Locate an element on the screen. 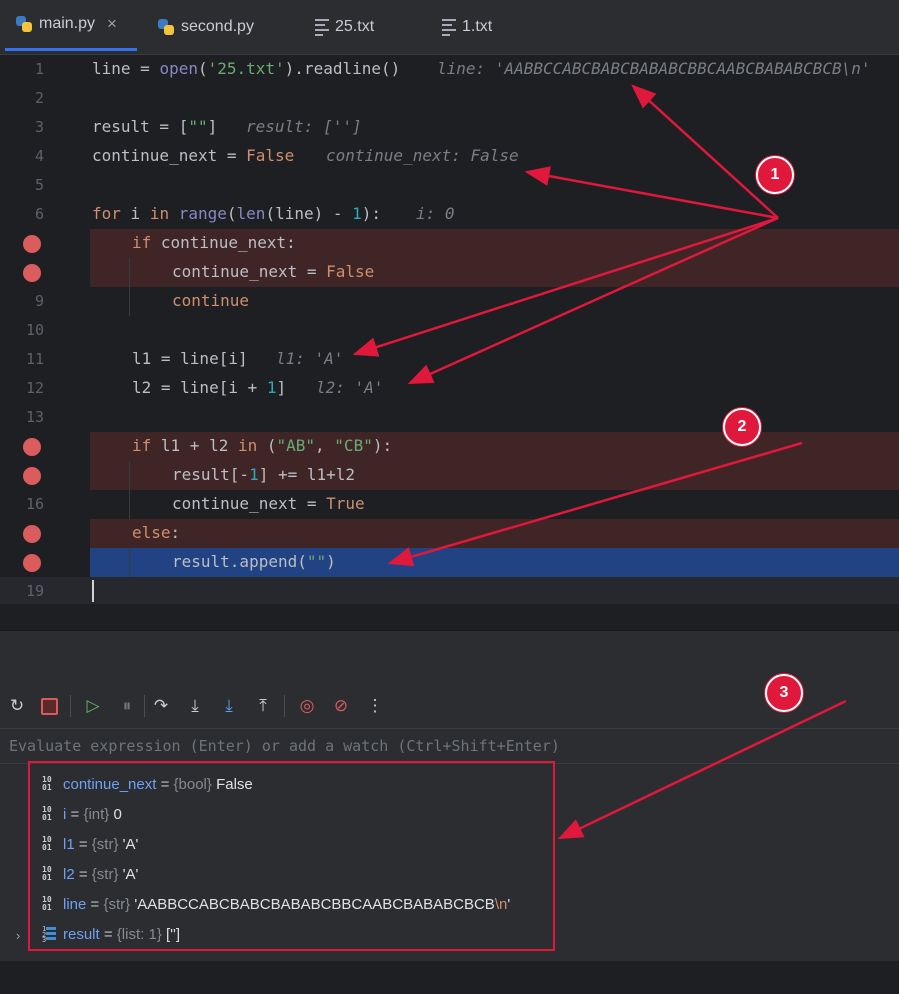  line-number: 13 is located at coordinates (34, 417).